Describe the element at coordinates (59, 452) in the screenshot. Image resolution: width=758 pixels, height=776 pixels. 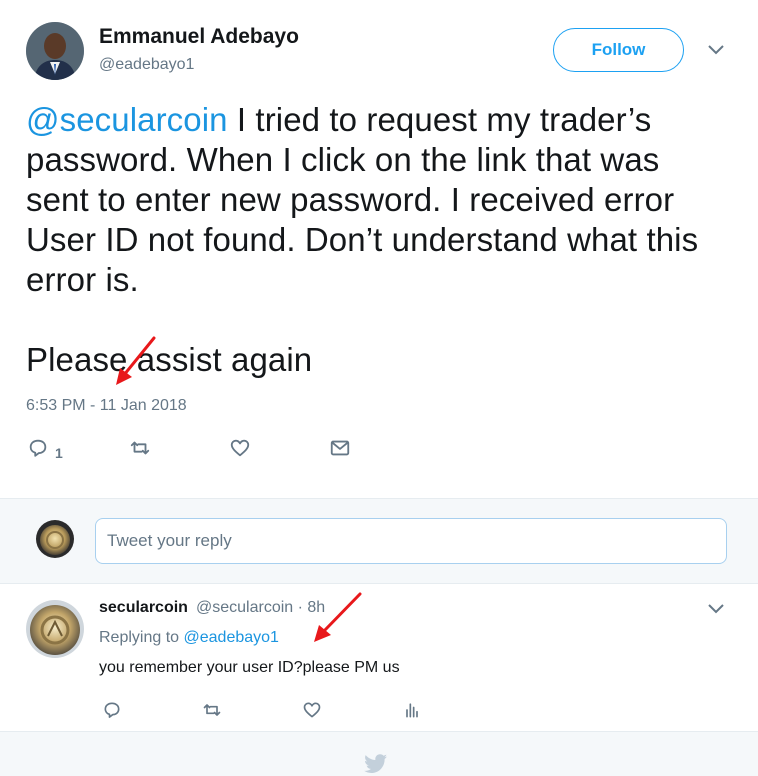
I see `reply-count: 1` at that location.